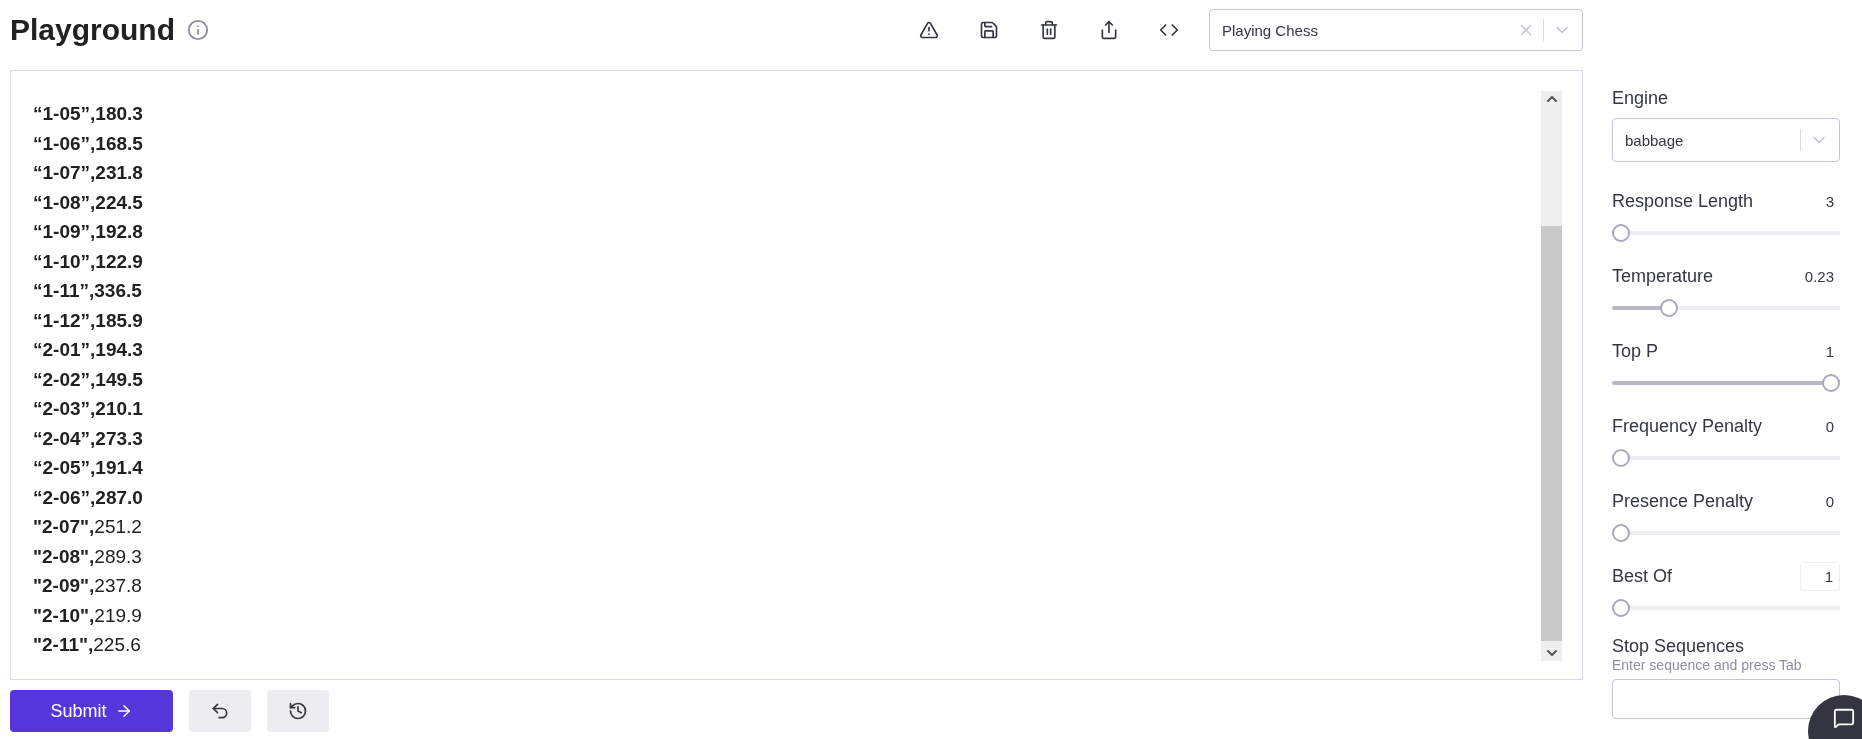 This screenshot has width=1862, height=739. Describe the element at coordinates (87, 586) in the screenshot. I see `editor-line: "2-09",237.8` at that location.